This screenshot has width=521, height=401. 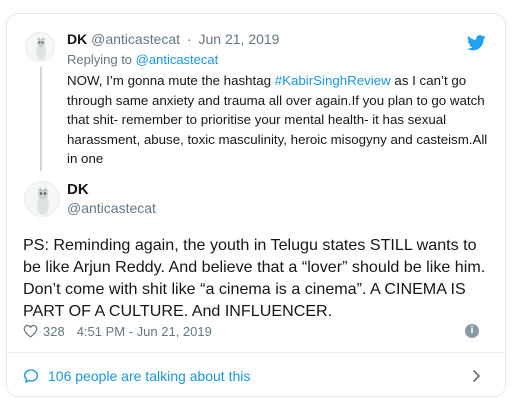 What do you see at coordinates (144, 331) in the screenshot?
I see `tweet-timestamp-link: 4:51 PM - Jun 21, 2019` at bounding box center [144, 331].